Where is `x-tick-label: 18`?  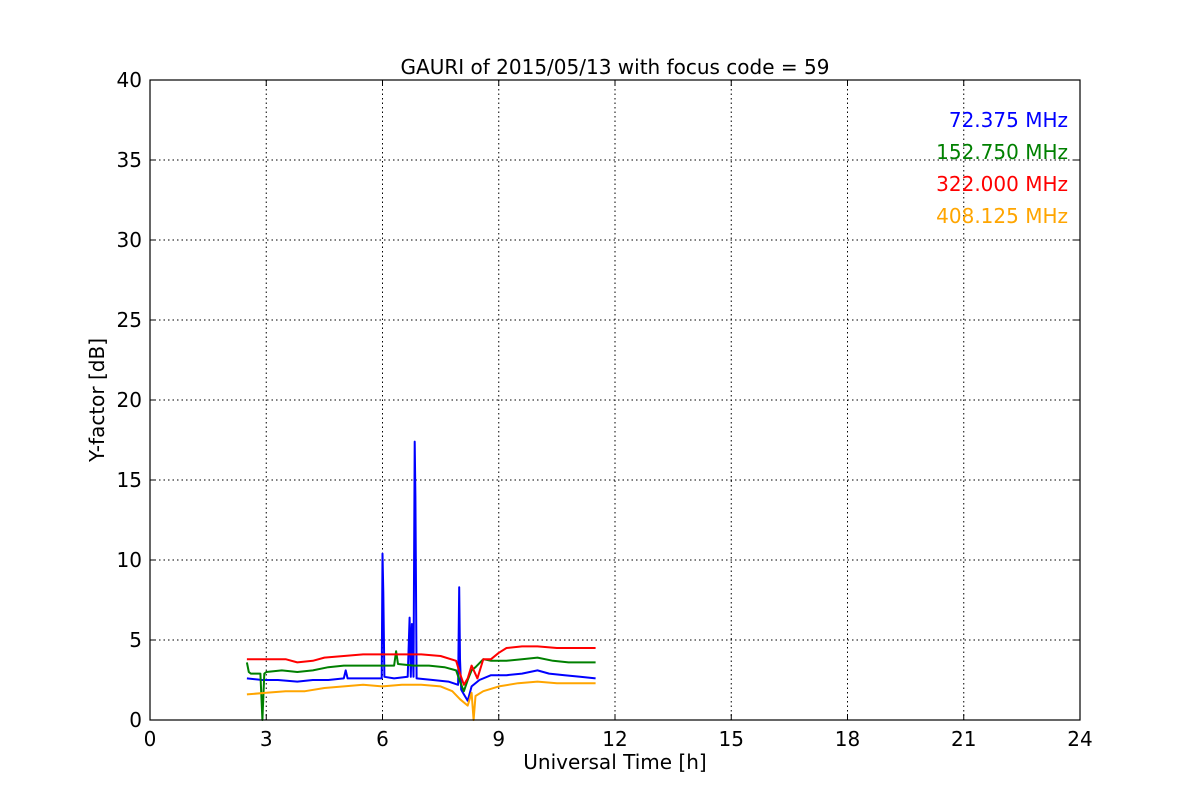 x-tick-label: 18 is located at coordinates (847, 739).